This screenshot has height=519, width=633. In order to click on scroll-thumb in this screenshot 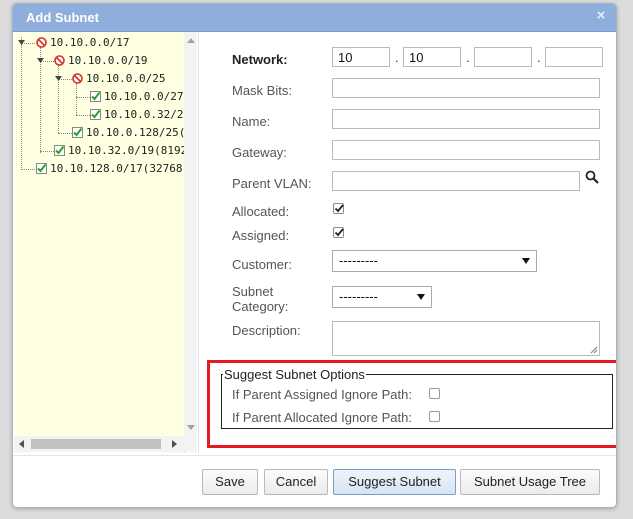, I will do `click(96, 444)`.